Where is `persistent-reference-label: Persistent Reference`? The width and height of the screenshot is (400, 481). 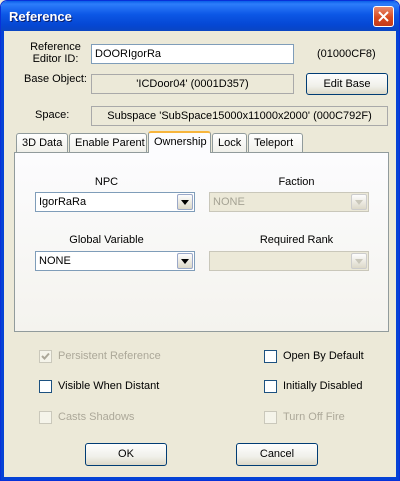 persistent-reference-label: Persistent Reference is located at coordinates (109, 356).